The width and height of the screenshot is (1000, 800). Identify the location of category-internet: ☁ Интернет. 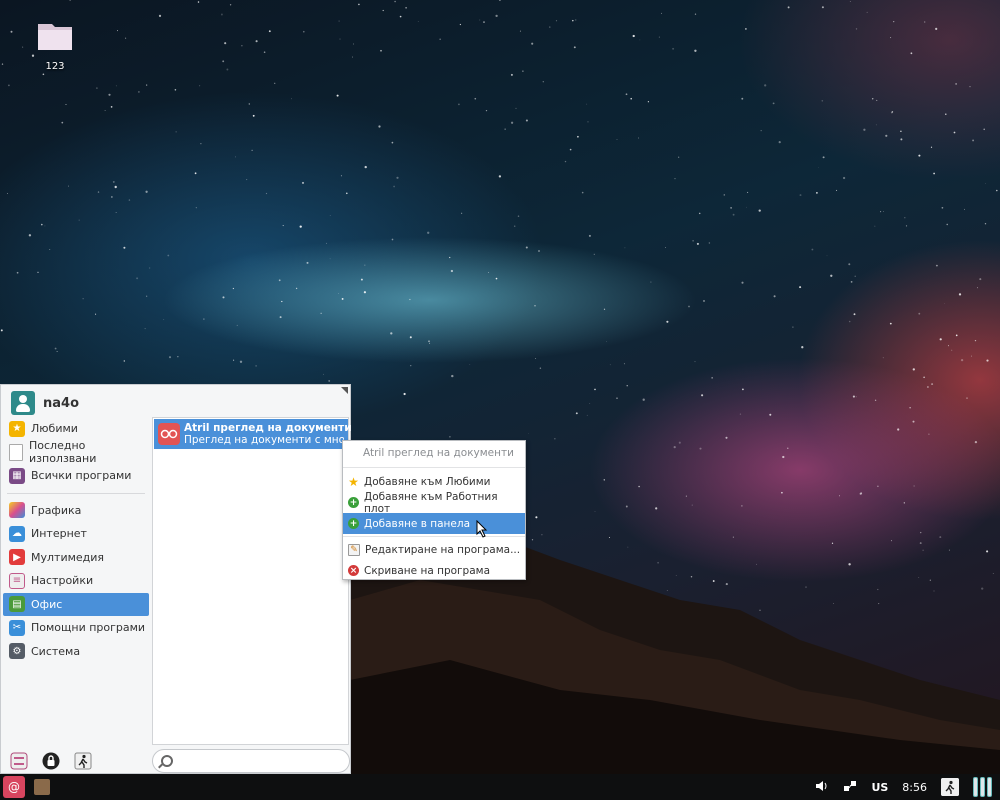
(76, 534).